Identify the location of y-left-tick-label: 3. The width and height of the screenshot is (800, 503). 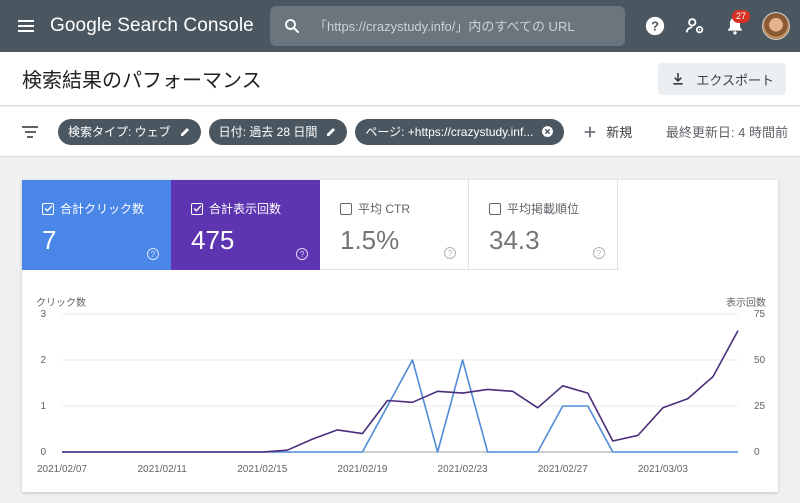
(43, 314).